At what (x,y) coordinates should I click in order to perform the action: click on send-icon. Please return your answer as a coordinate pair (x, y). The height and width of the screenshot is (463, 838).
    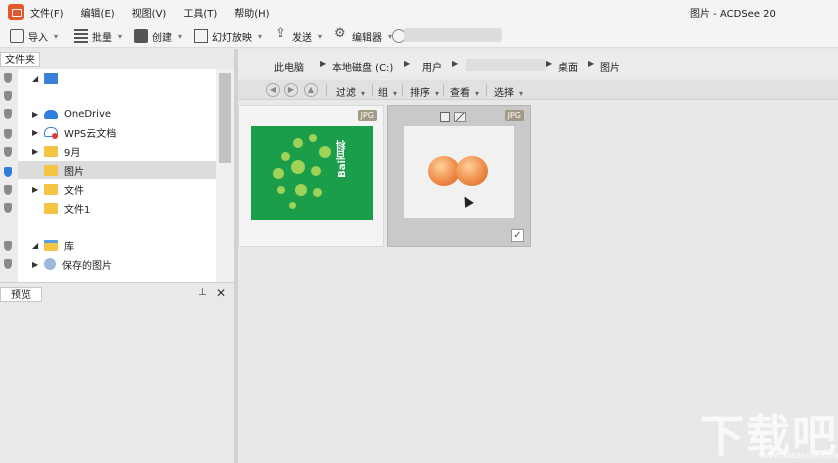
    Looking at the image, I should click on (281, 34).